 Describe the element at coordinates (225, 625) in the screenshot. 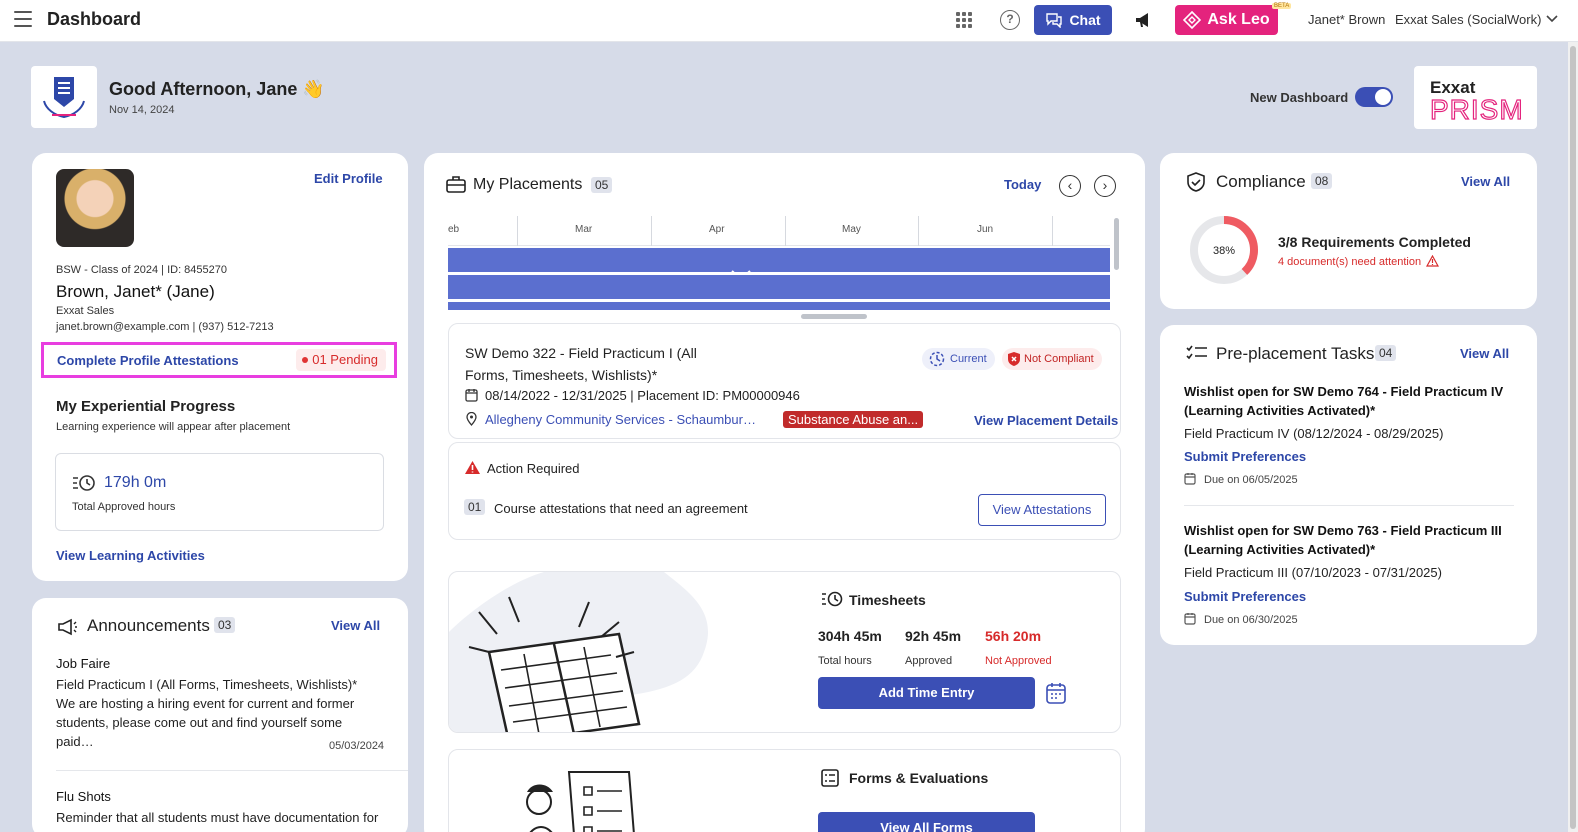

I see `announcements-count: 03` at that location.